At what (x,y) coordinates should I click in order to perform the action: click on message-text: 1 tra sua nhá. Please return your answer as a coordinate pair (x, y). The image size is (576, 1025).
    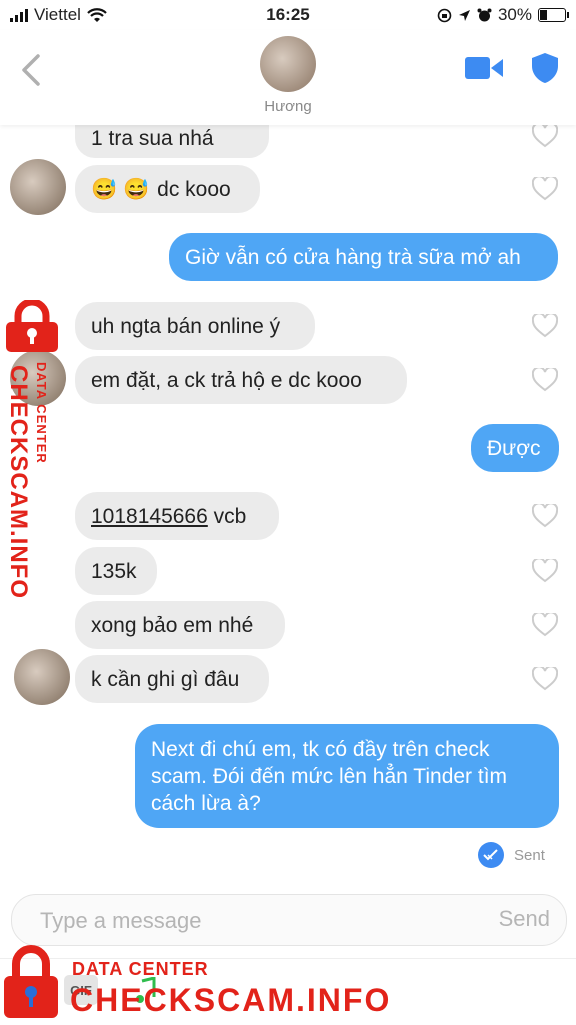
    Looking at the image, I should click on (152, 138).